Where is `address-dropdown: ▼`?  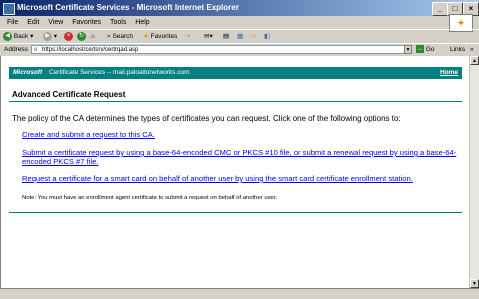 address-dropdown: ▼ is located at coordinates (408, 49).